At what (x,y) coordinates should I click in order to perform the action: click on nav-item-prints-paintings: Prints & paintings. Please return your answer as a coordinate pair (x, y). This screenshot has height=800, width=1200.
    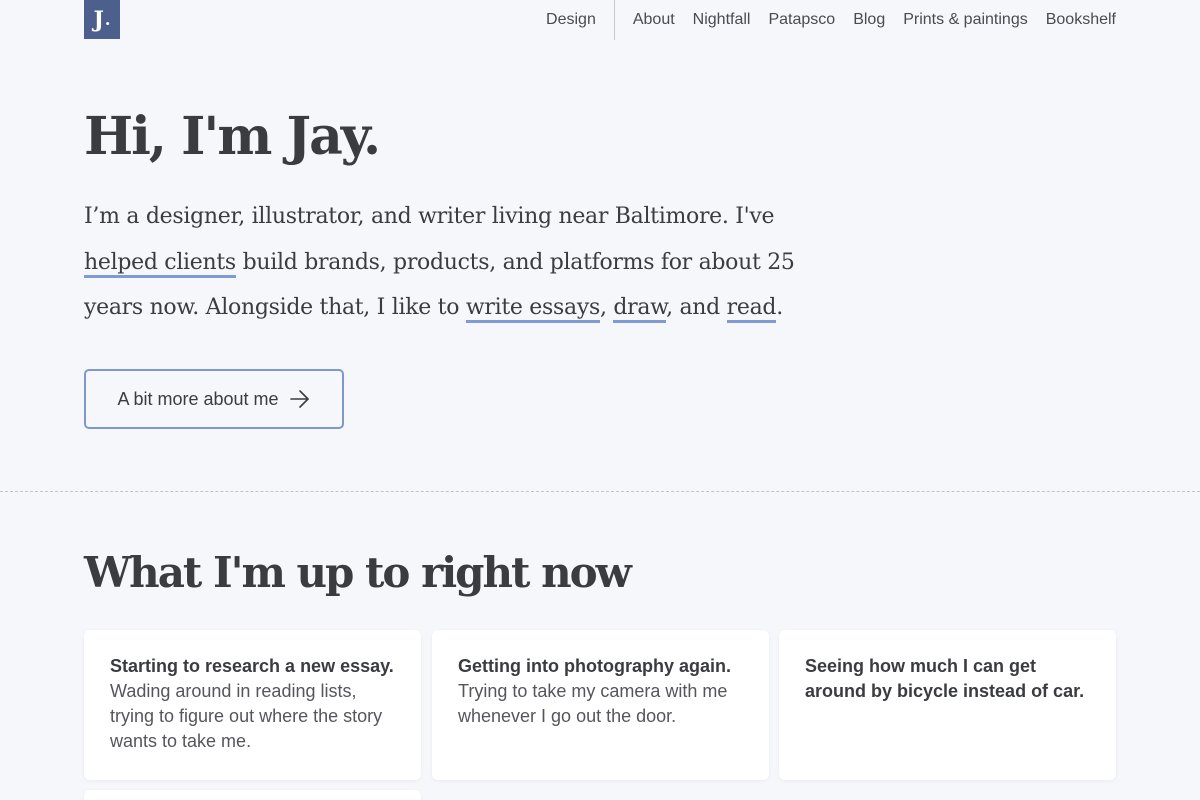
    Looking at the image, I should click on (965, 20).